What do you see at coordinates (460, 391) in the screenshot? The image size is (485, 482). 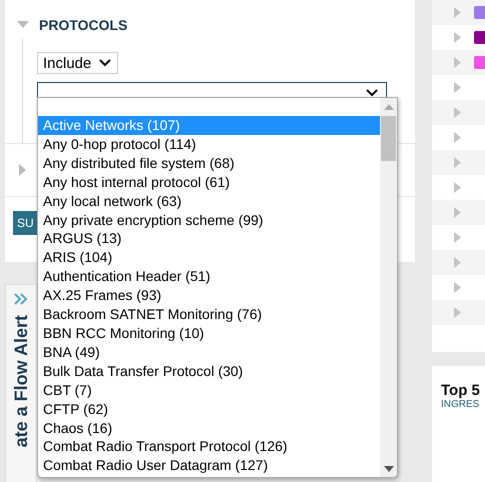 I see `card-title: Top 5` at bounding box center [460, 391].